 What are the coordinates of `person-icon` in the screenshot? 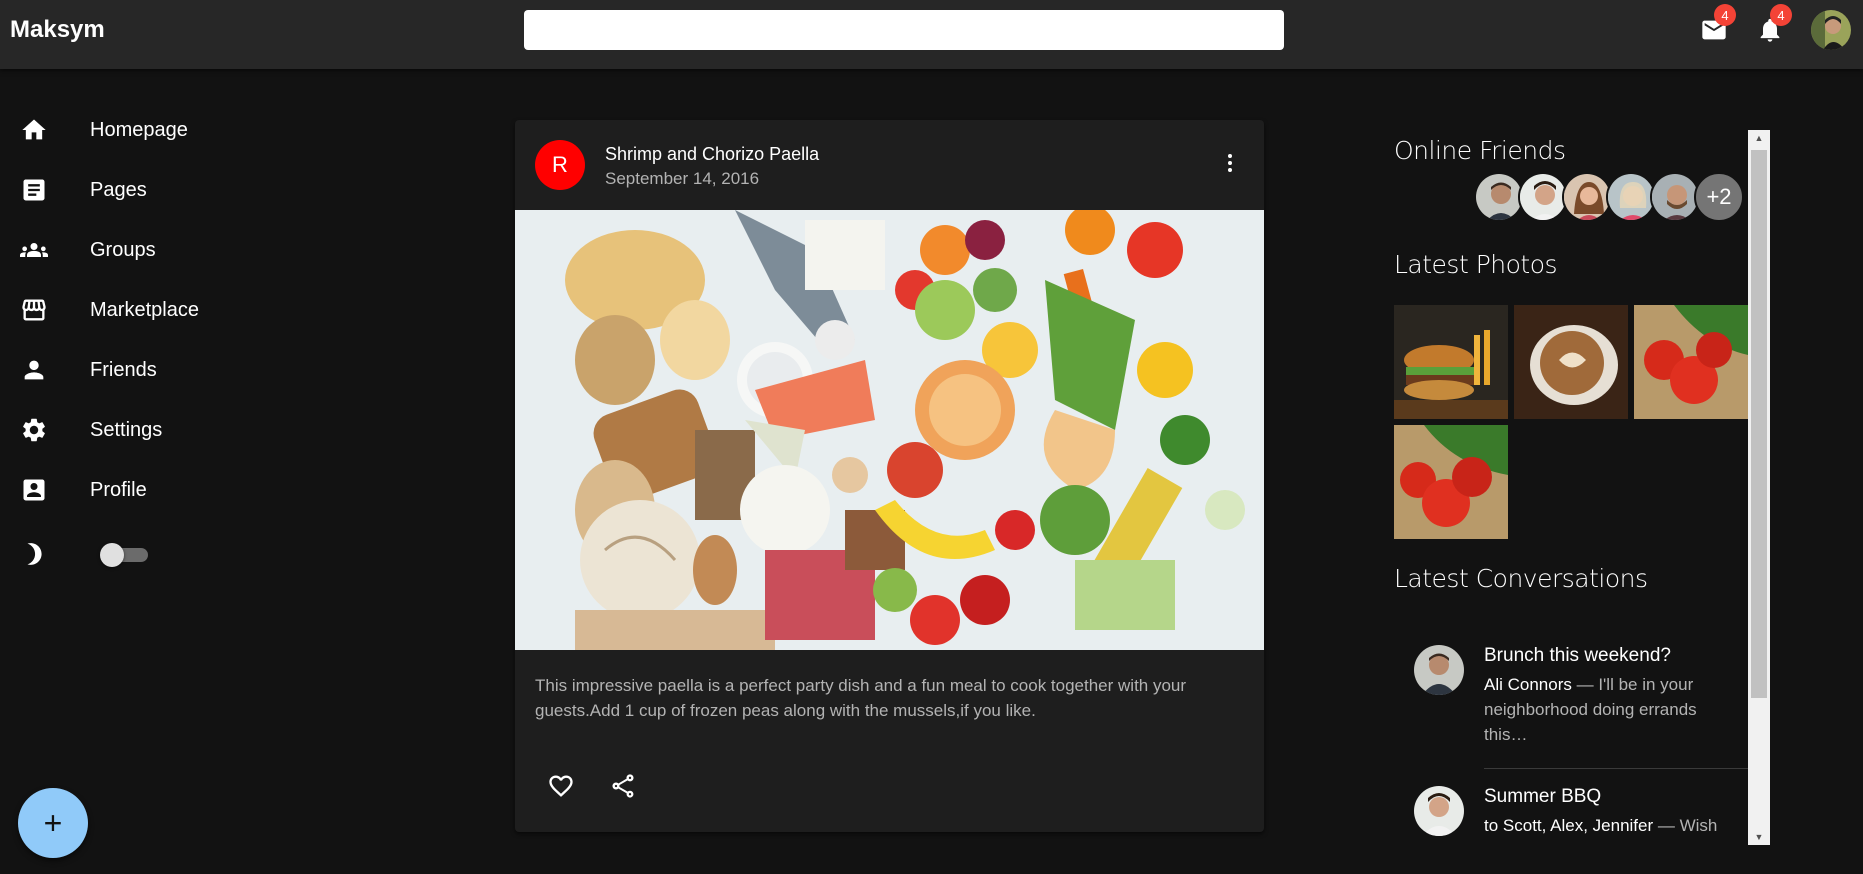 It's located at (34, 370).